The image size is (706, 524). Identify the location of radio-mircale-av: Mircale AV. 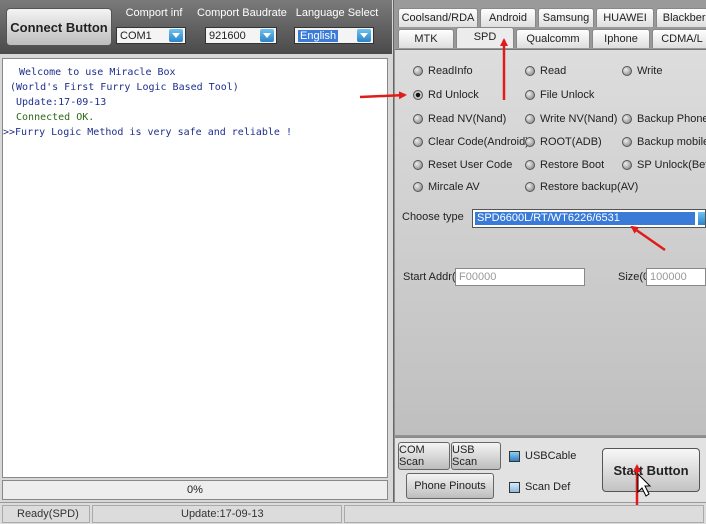
(446, 187).